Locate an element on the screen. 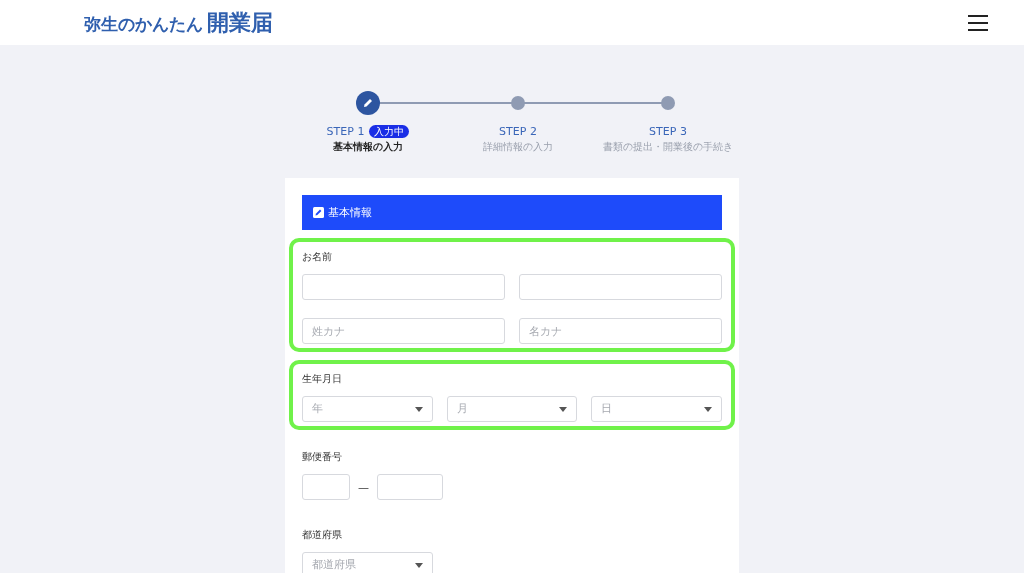  pencil-icon is located at coordinates (368, 103).